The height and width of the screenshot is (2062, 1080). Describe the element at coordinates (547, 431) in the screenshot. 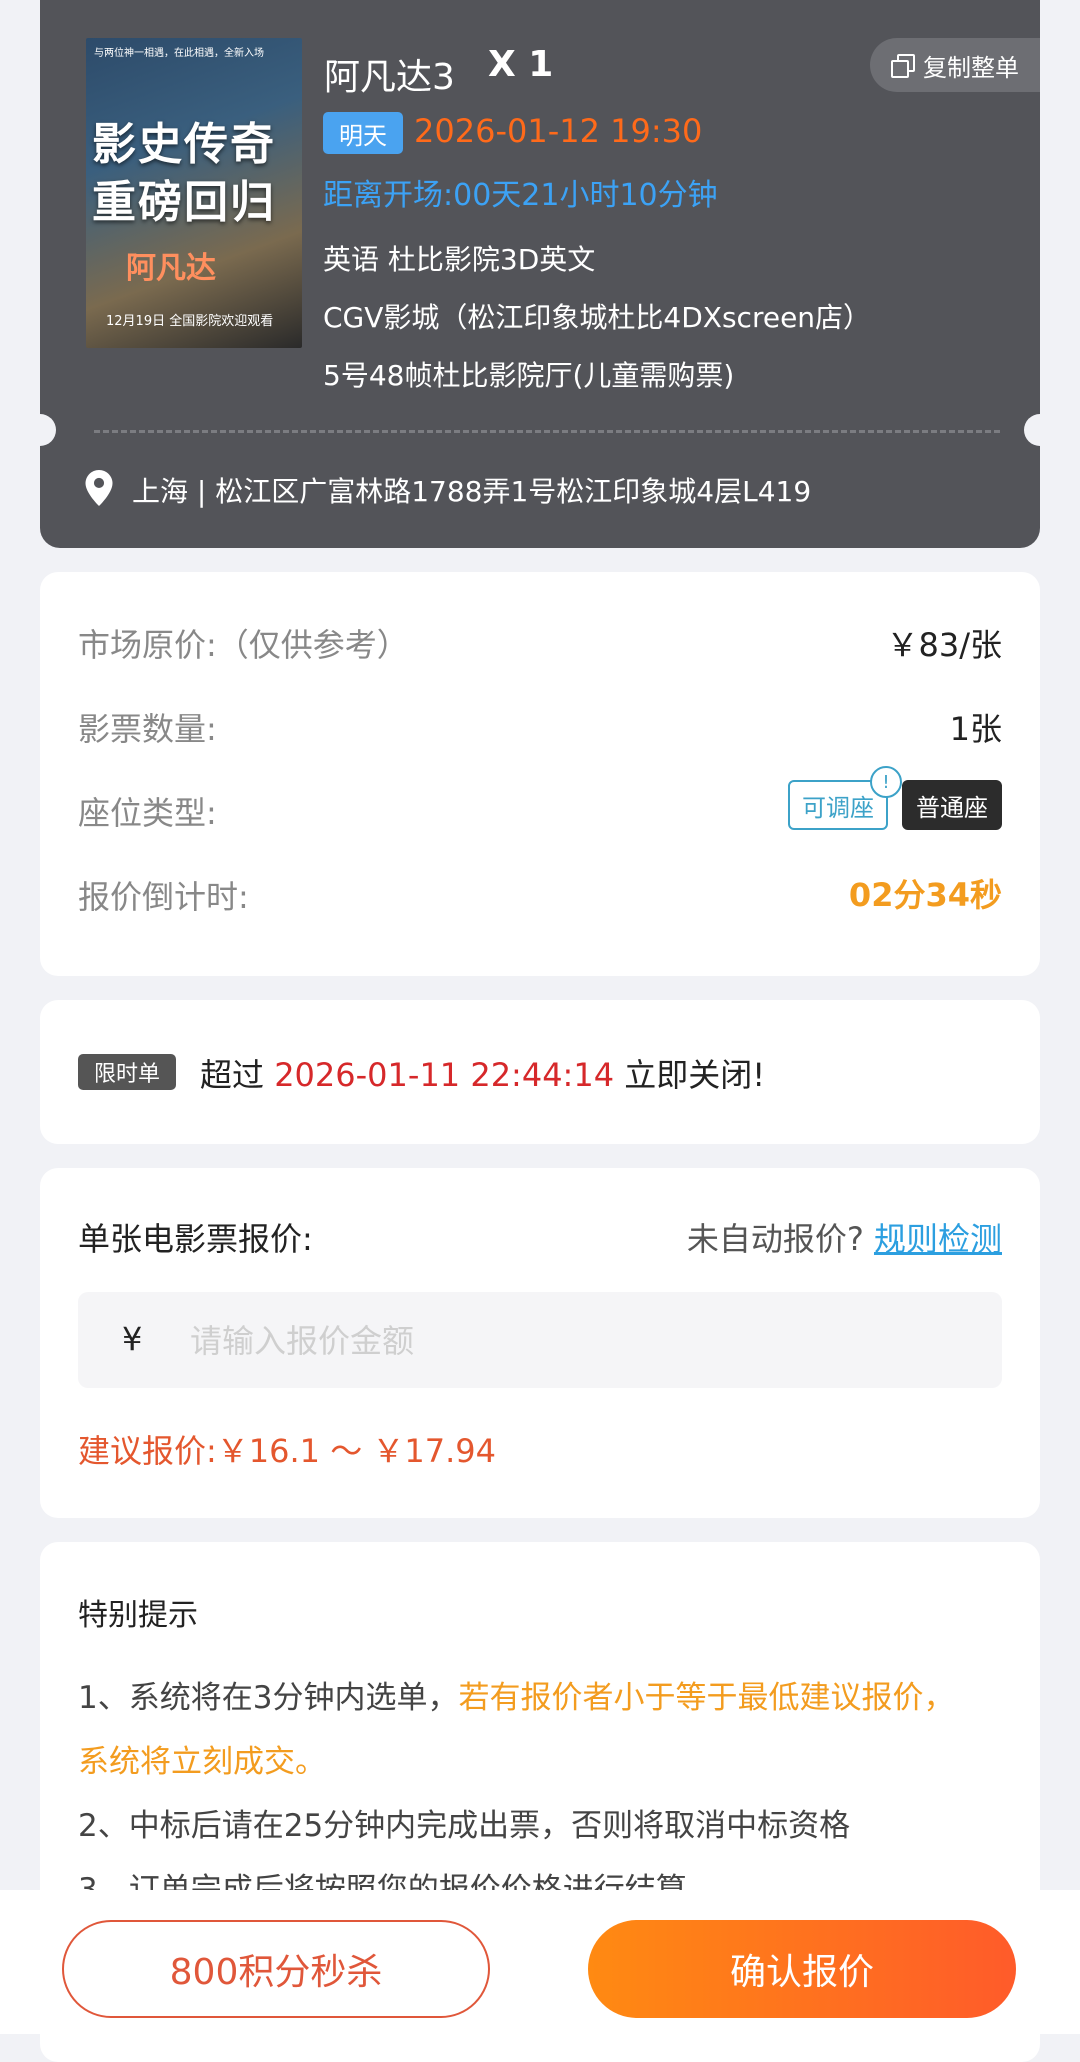

I see `ticket-divider` at that location.